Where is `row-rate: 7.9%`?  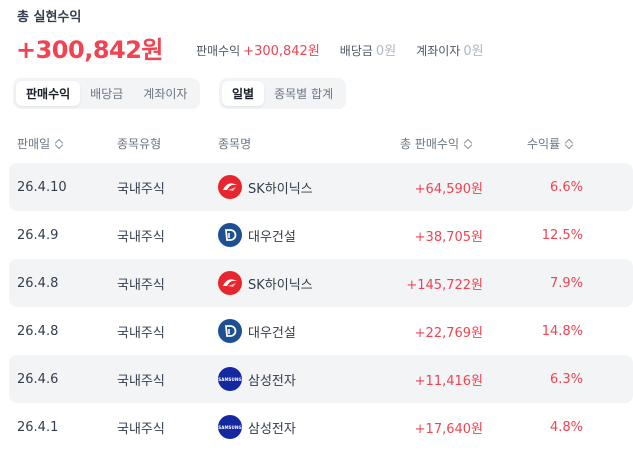 row-rate: 7.9% is located at coordinates (566, 283).